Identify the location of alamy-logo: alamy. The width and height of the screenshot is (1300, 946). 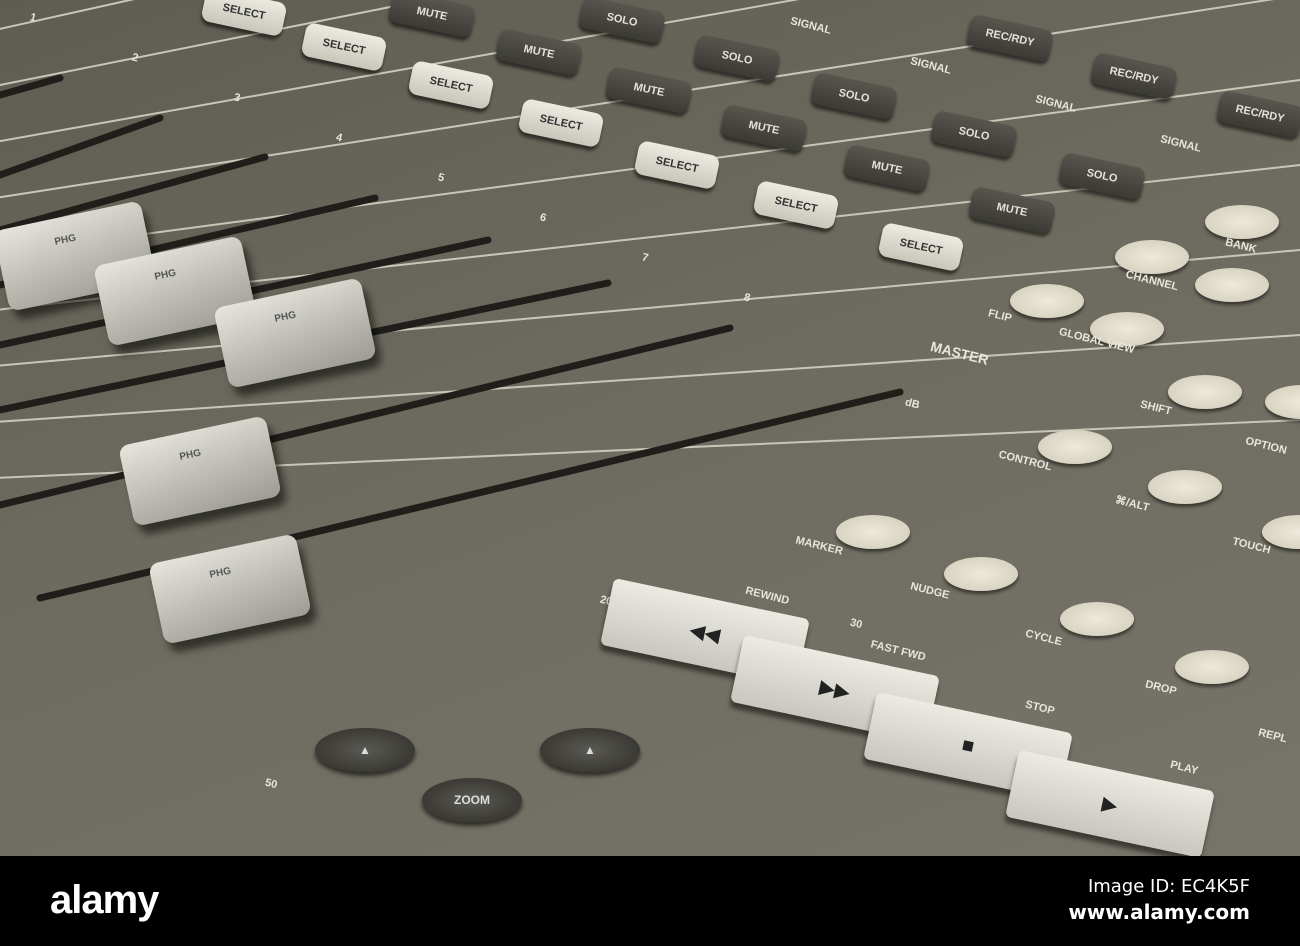
(104, 900).